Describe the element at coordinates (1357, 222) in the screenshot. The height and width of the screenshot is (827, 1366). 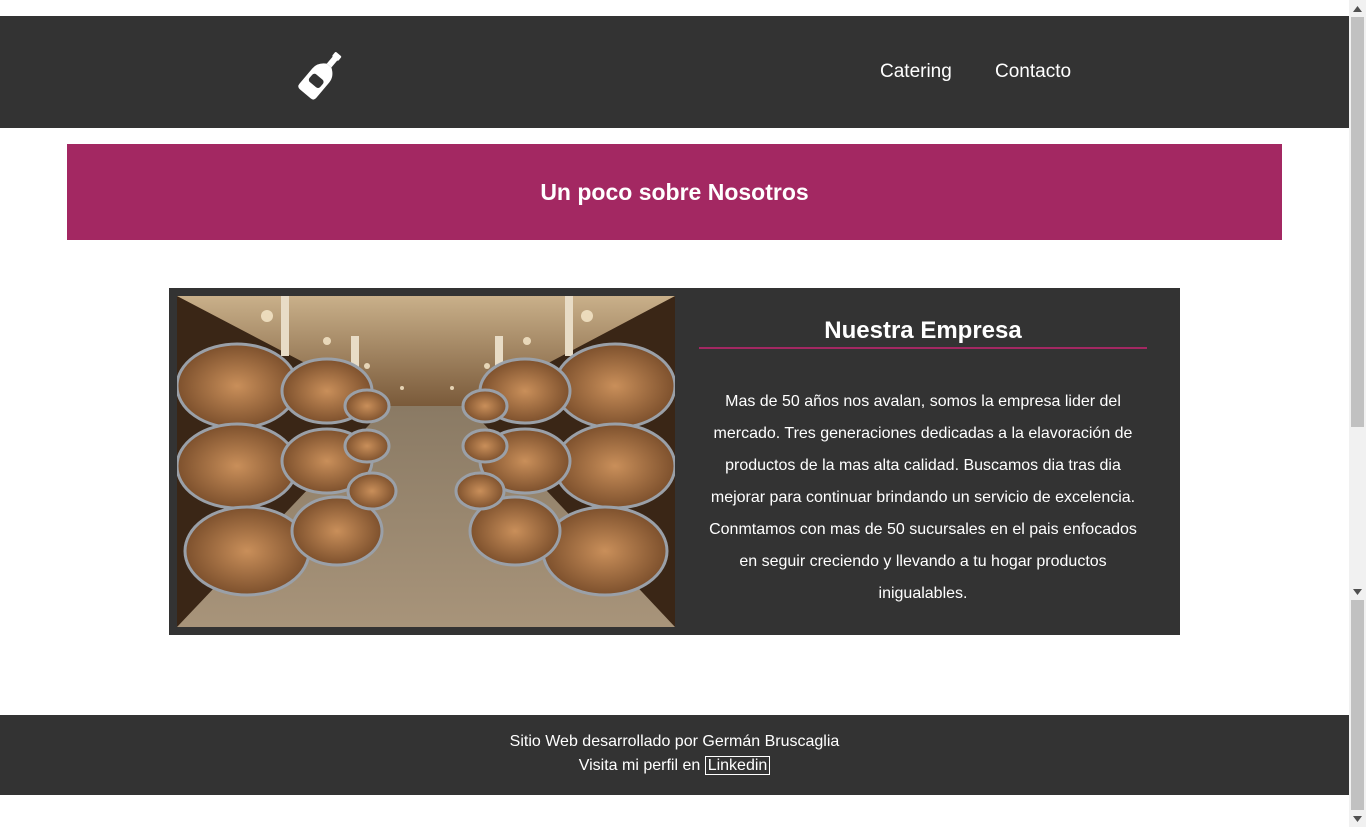
I see `scrollbar-thumb` at that location.